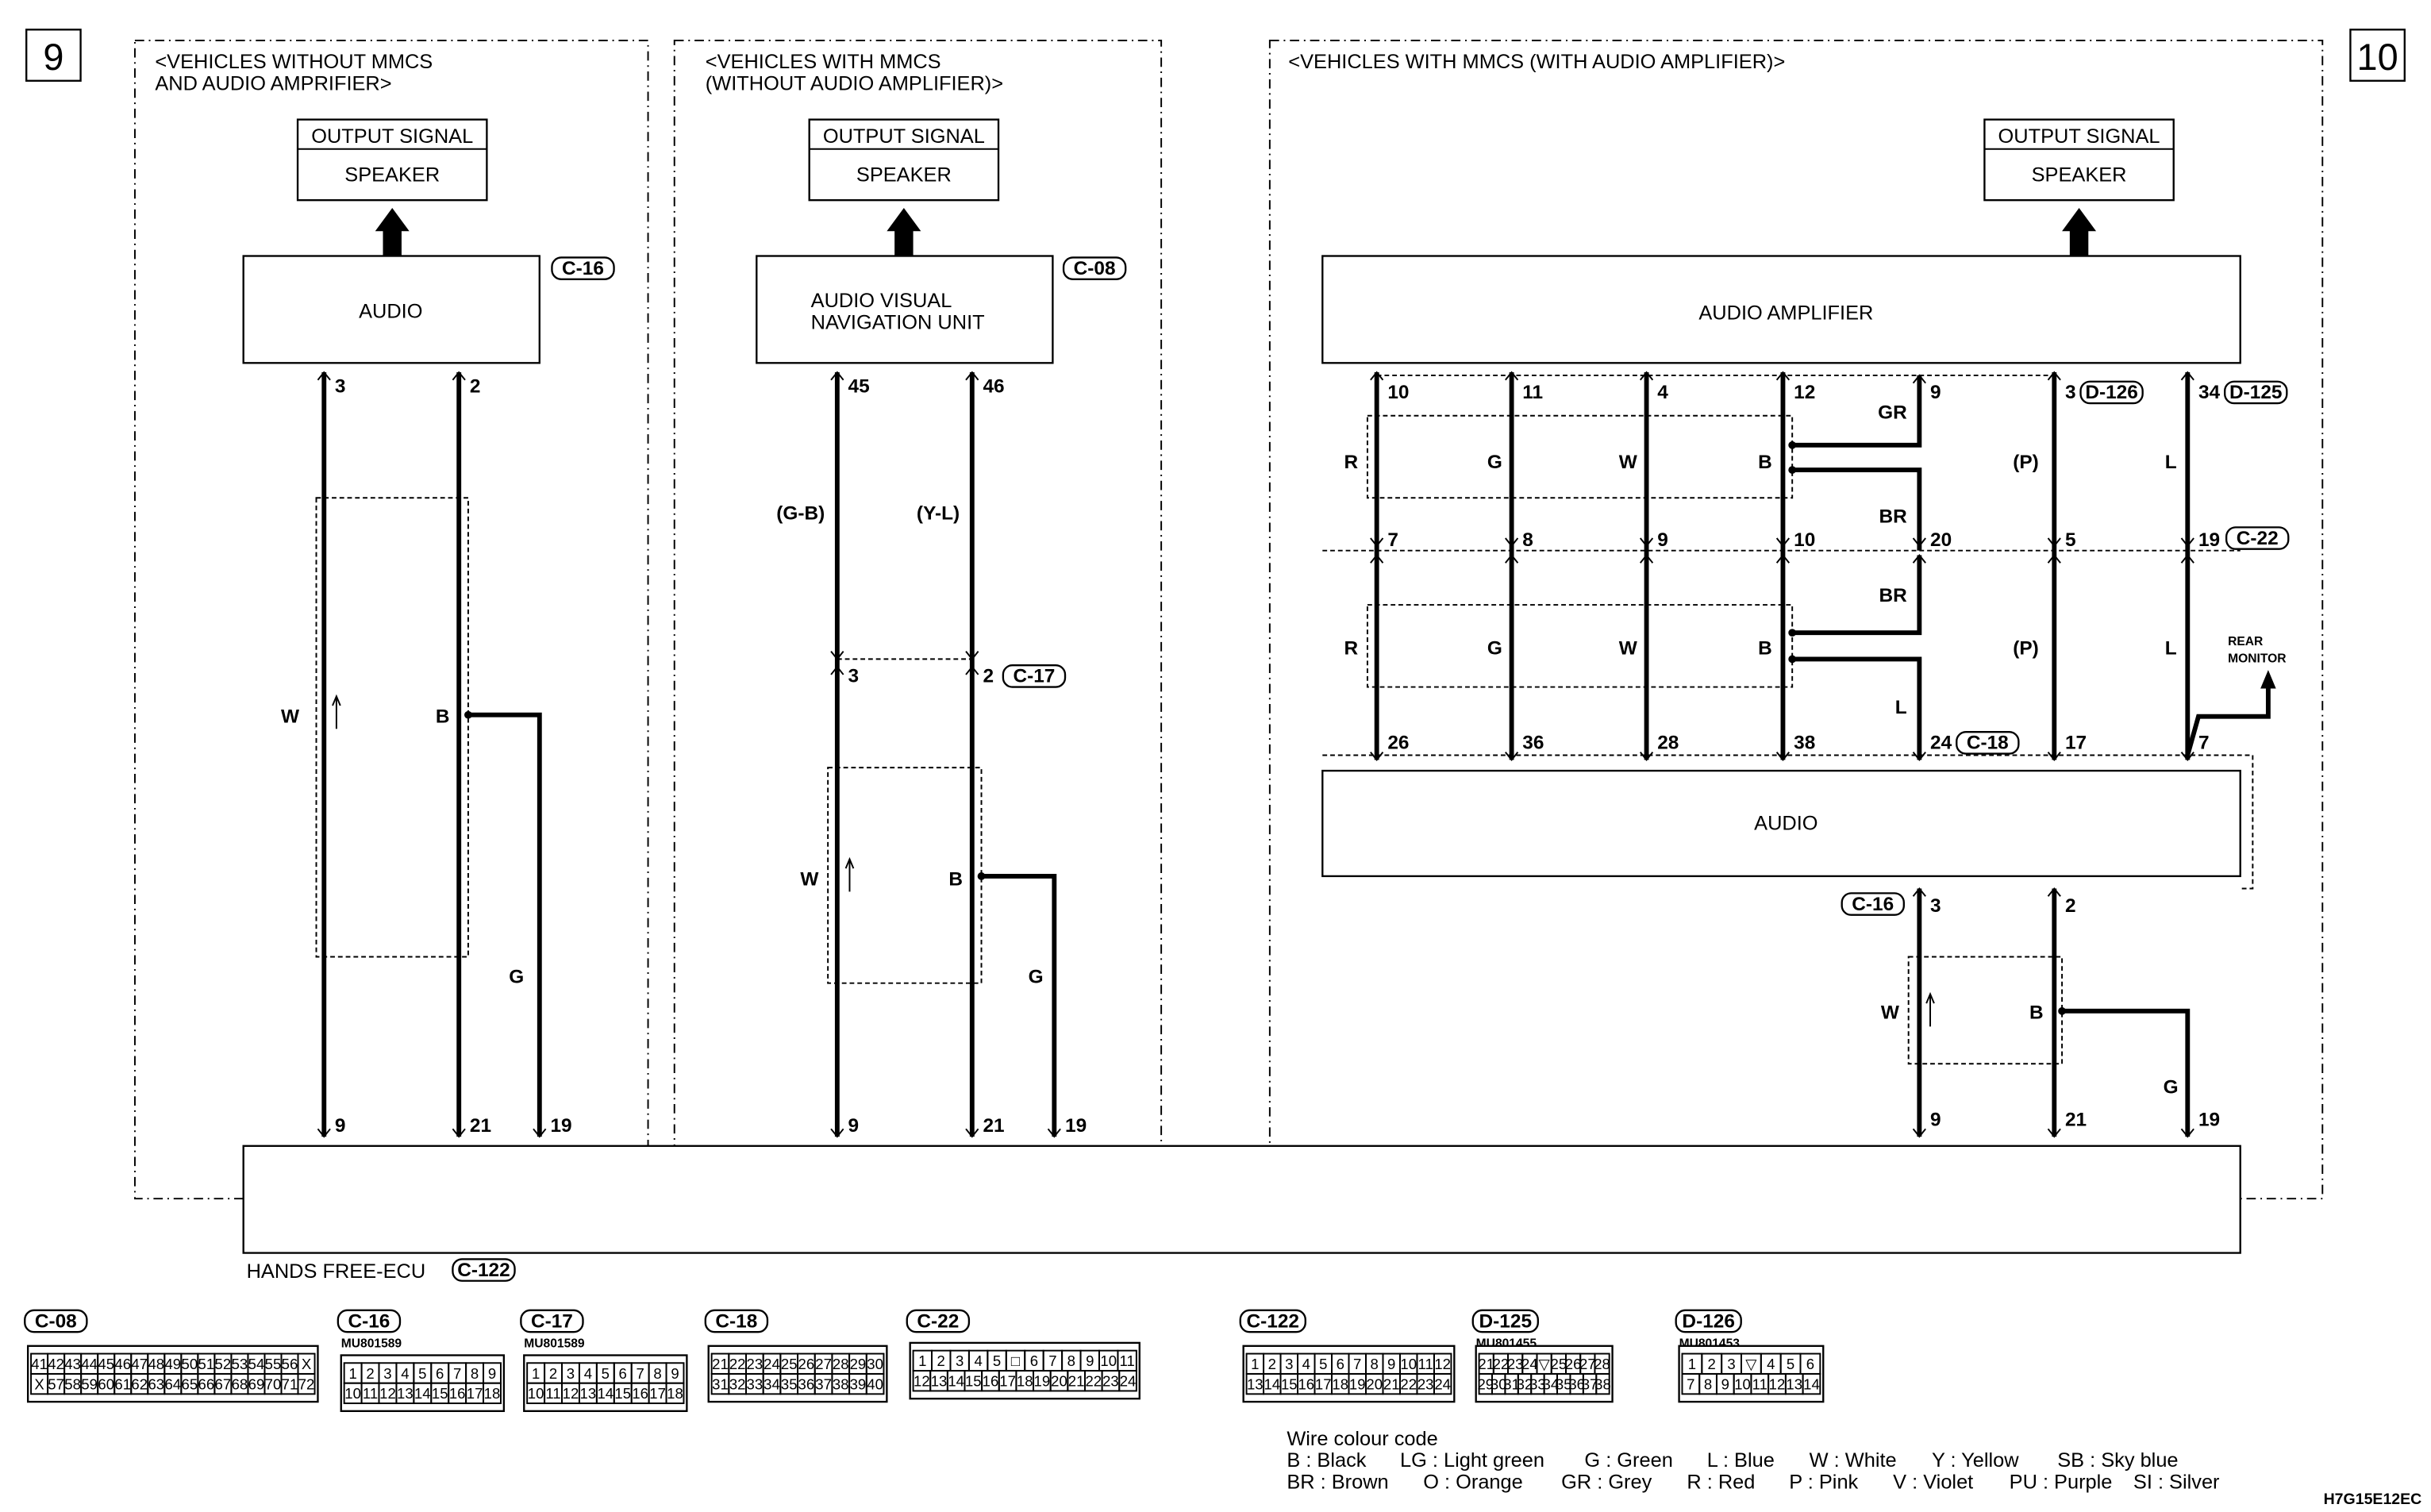 This screenshot has width=2431, height=1512. What do you see at coordinates (423, 1393) in the screenshot?
I see `connector-pin-number: 14` at bounding box center [423, 1393].